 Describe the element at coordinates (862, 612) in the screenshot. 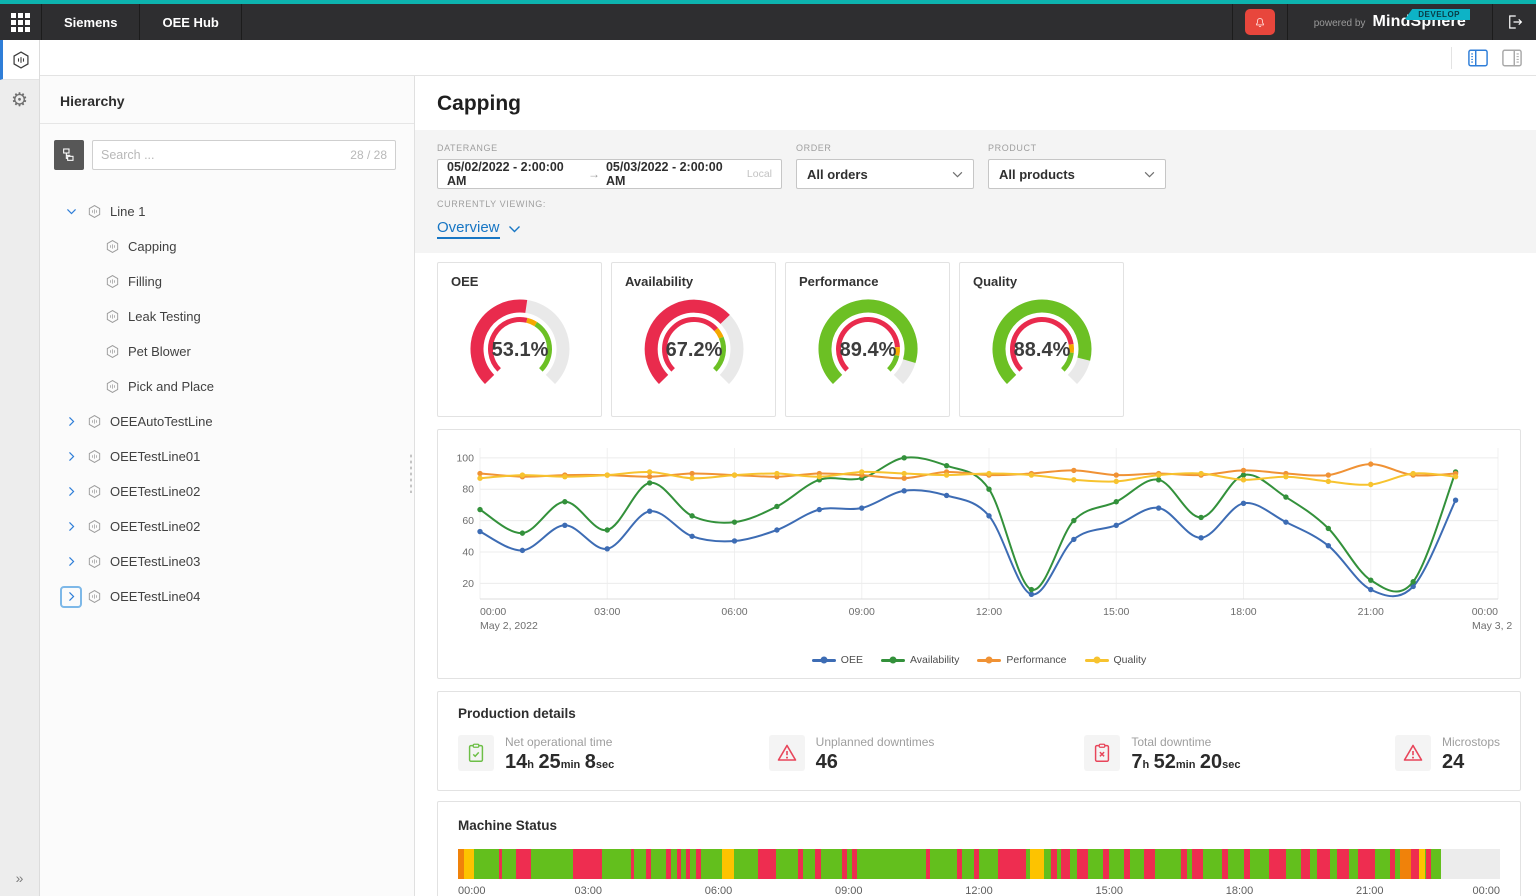

I see `svg-text: 09:00` at that location.